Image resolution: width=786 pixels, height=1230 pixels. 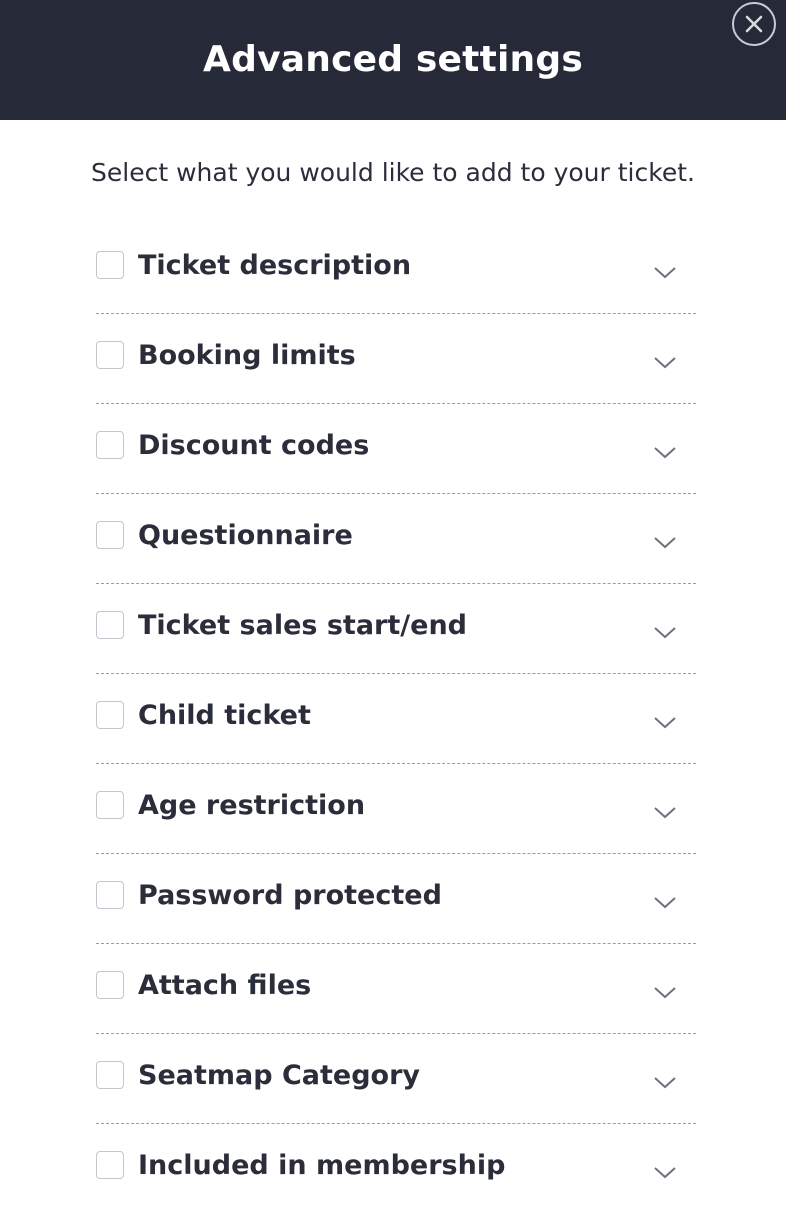 What do you see at coordinates (290, 895) in the screenshot?
I see `option-label: Password protected` at bounding box center [290, 895].